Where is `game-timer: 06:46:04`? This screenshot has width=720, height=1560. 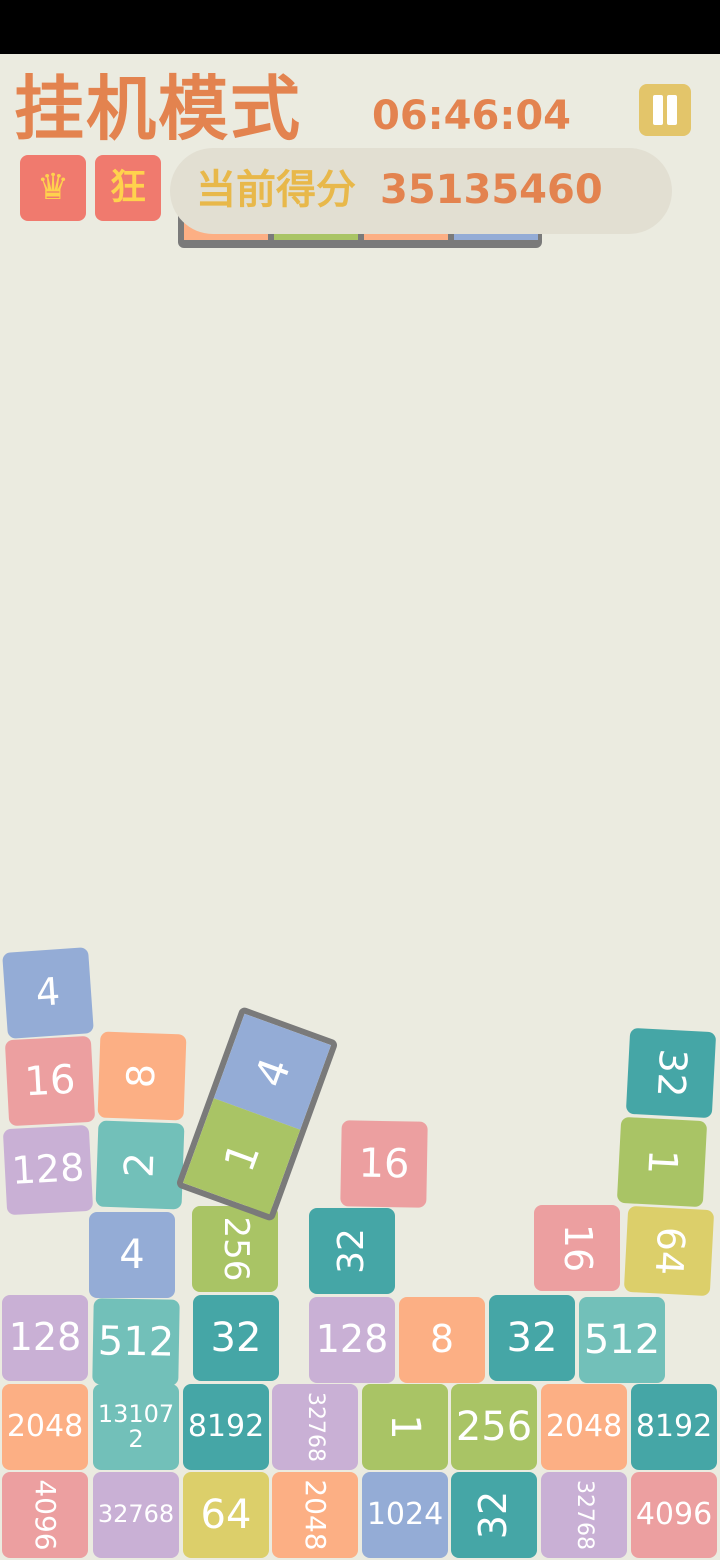
game-timer: 06:46:04 is located at coordinates (471, 116).